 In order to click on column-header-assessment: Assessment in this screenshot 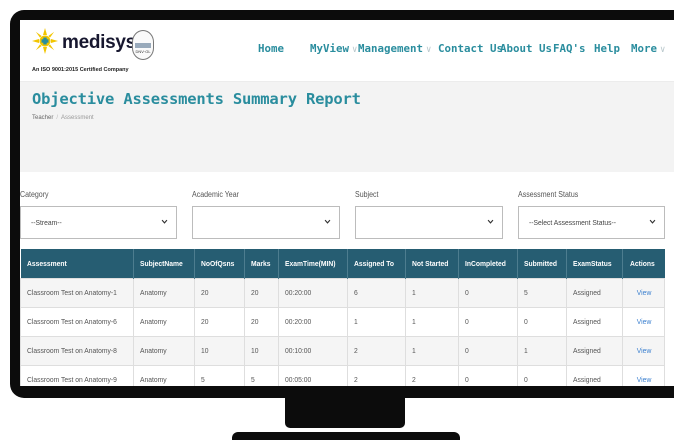, I will do `click(77, 263)`.